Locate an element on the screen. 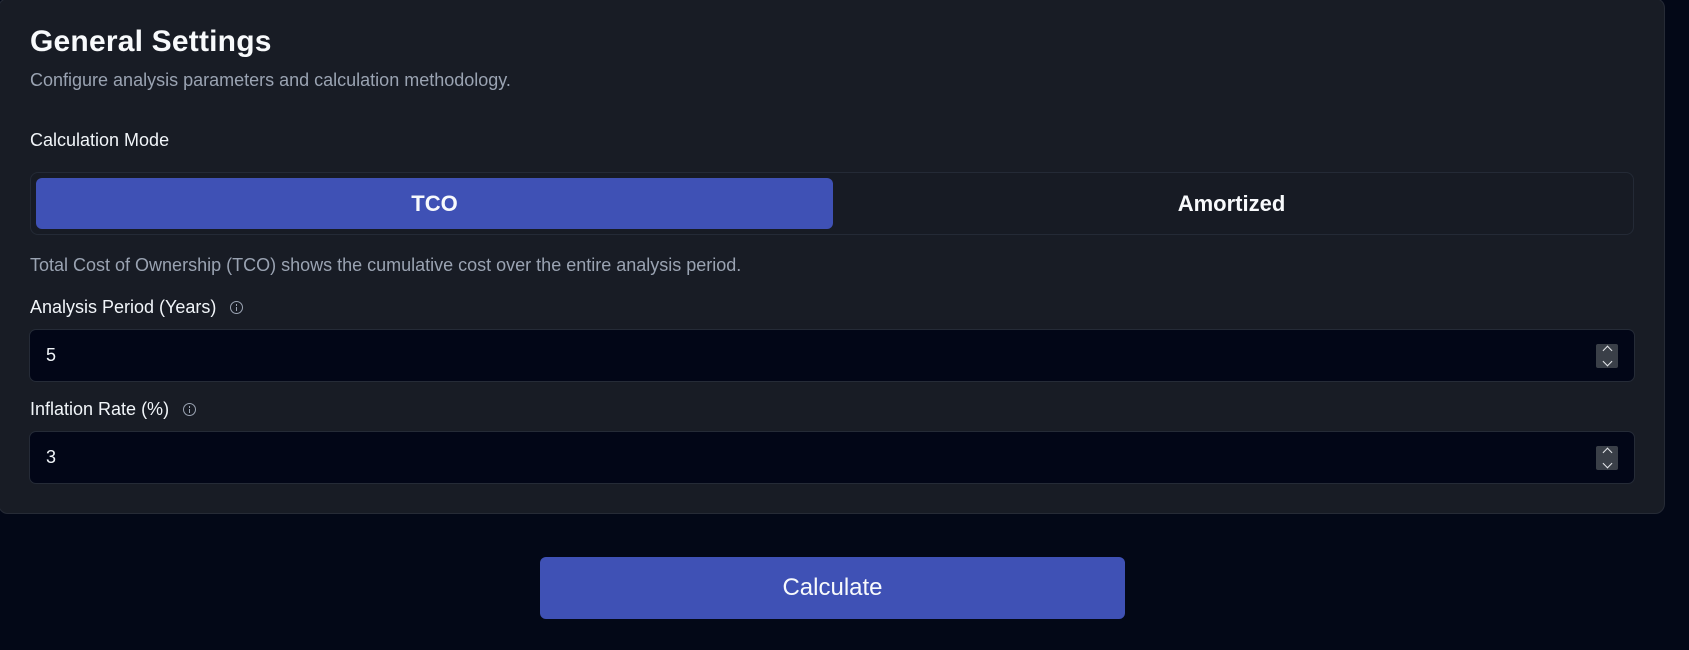  mode-option-tco: TCO is located at coordinates (434, 203).